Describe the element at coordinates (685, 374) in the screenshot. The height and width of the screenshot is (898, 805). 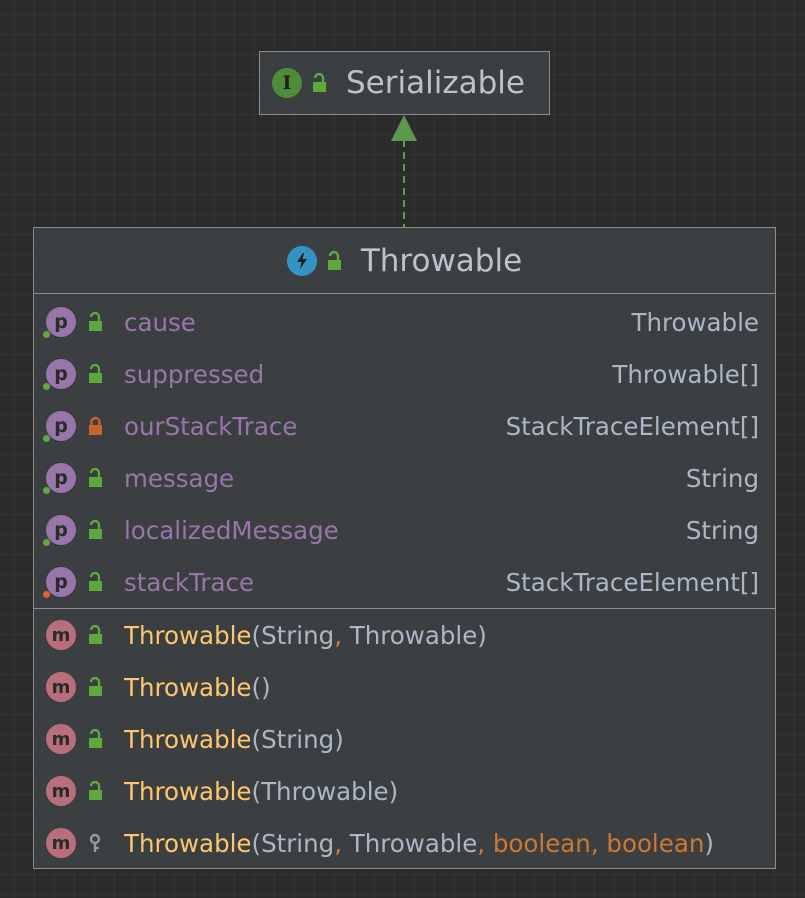
I see `field-type: Throwable[]` at that location.